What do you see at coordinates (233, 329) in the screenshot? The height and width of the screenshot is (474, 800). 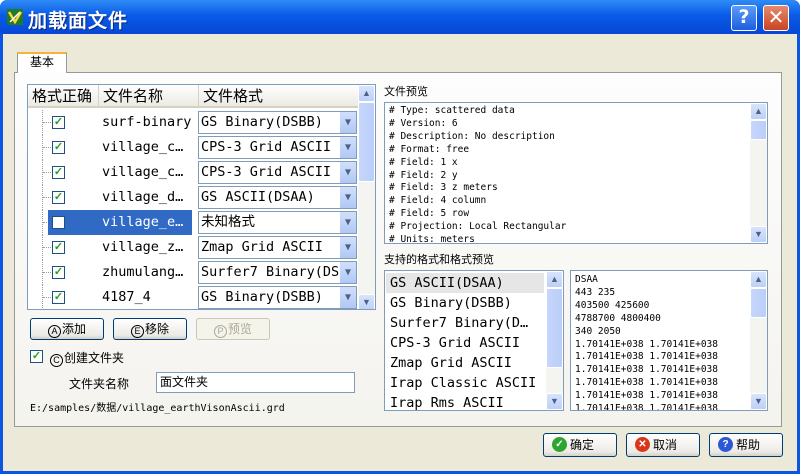 I see `preview-button: P 预览` at bounding box center [233, 329].